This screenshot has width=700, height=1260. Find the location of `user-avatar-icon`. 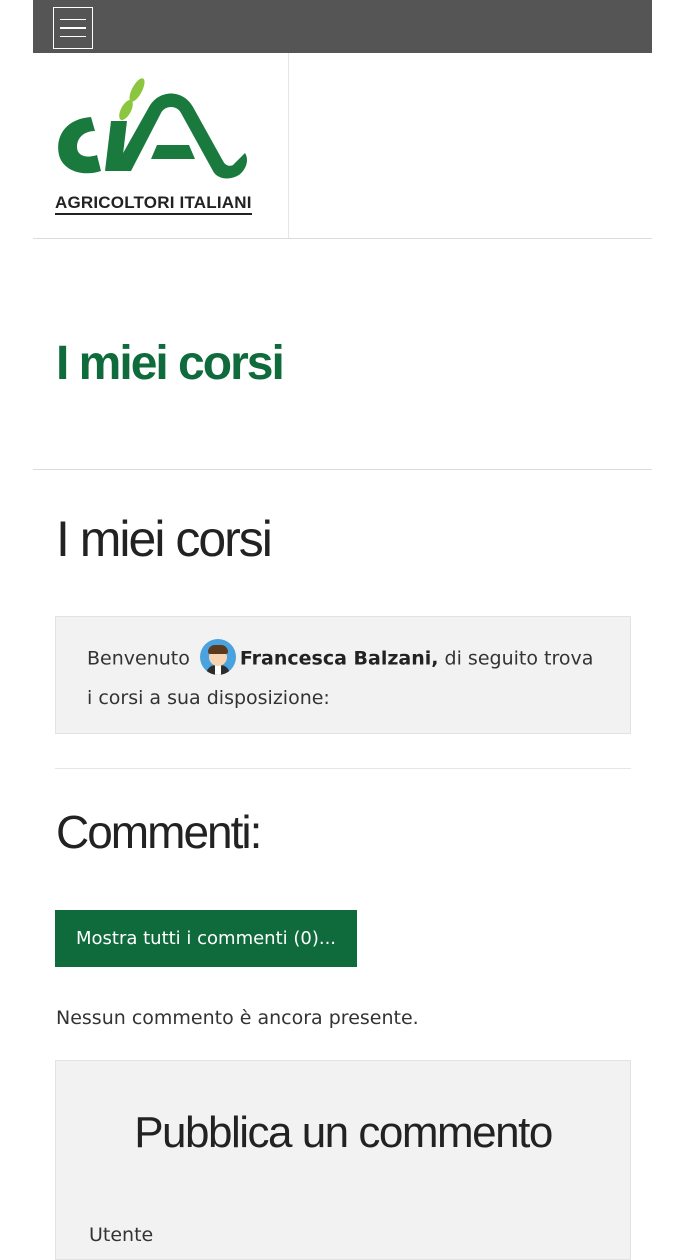

user-avatar-icon is located at coordinates (217, 657).